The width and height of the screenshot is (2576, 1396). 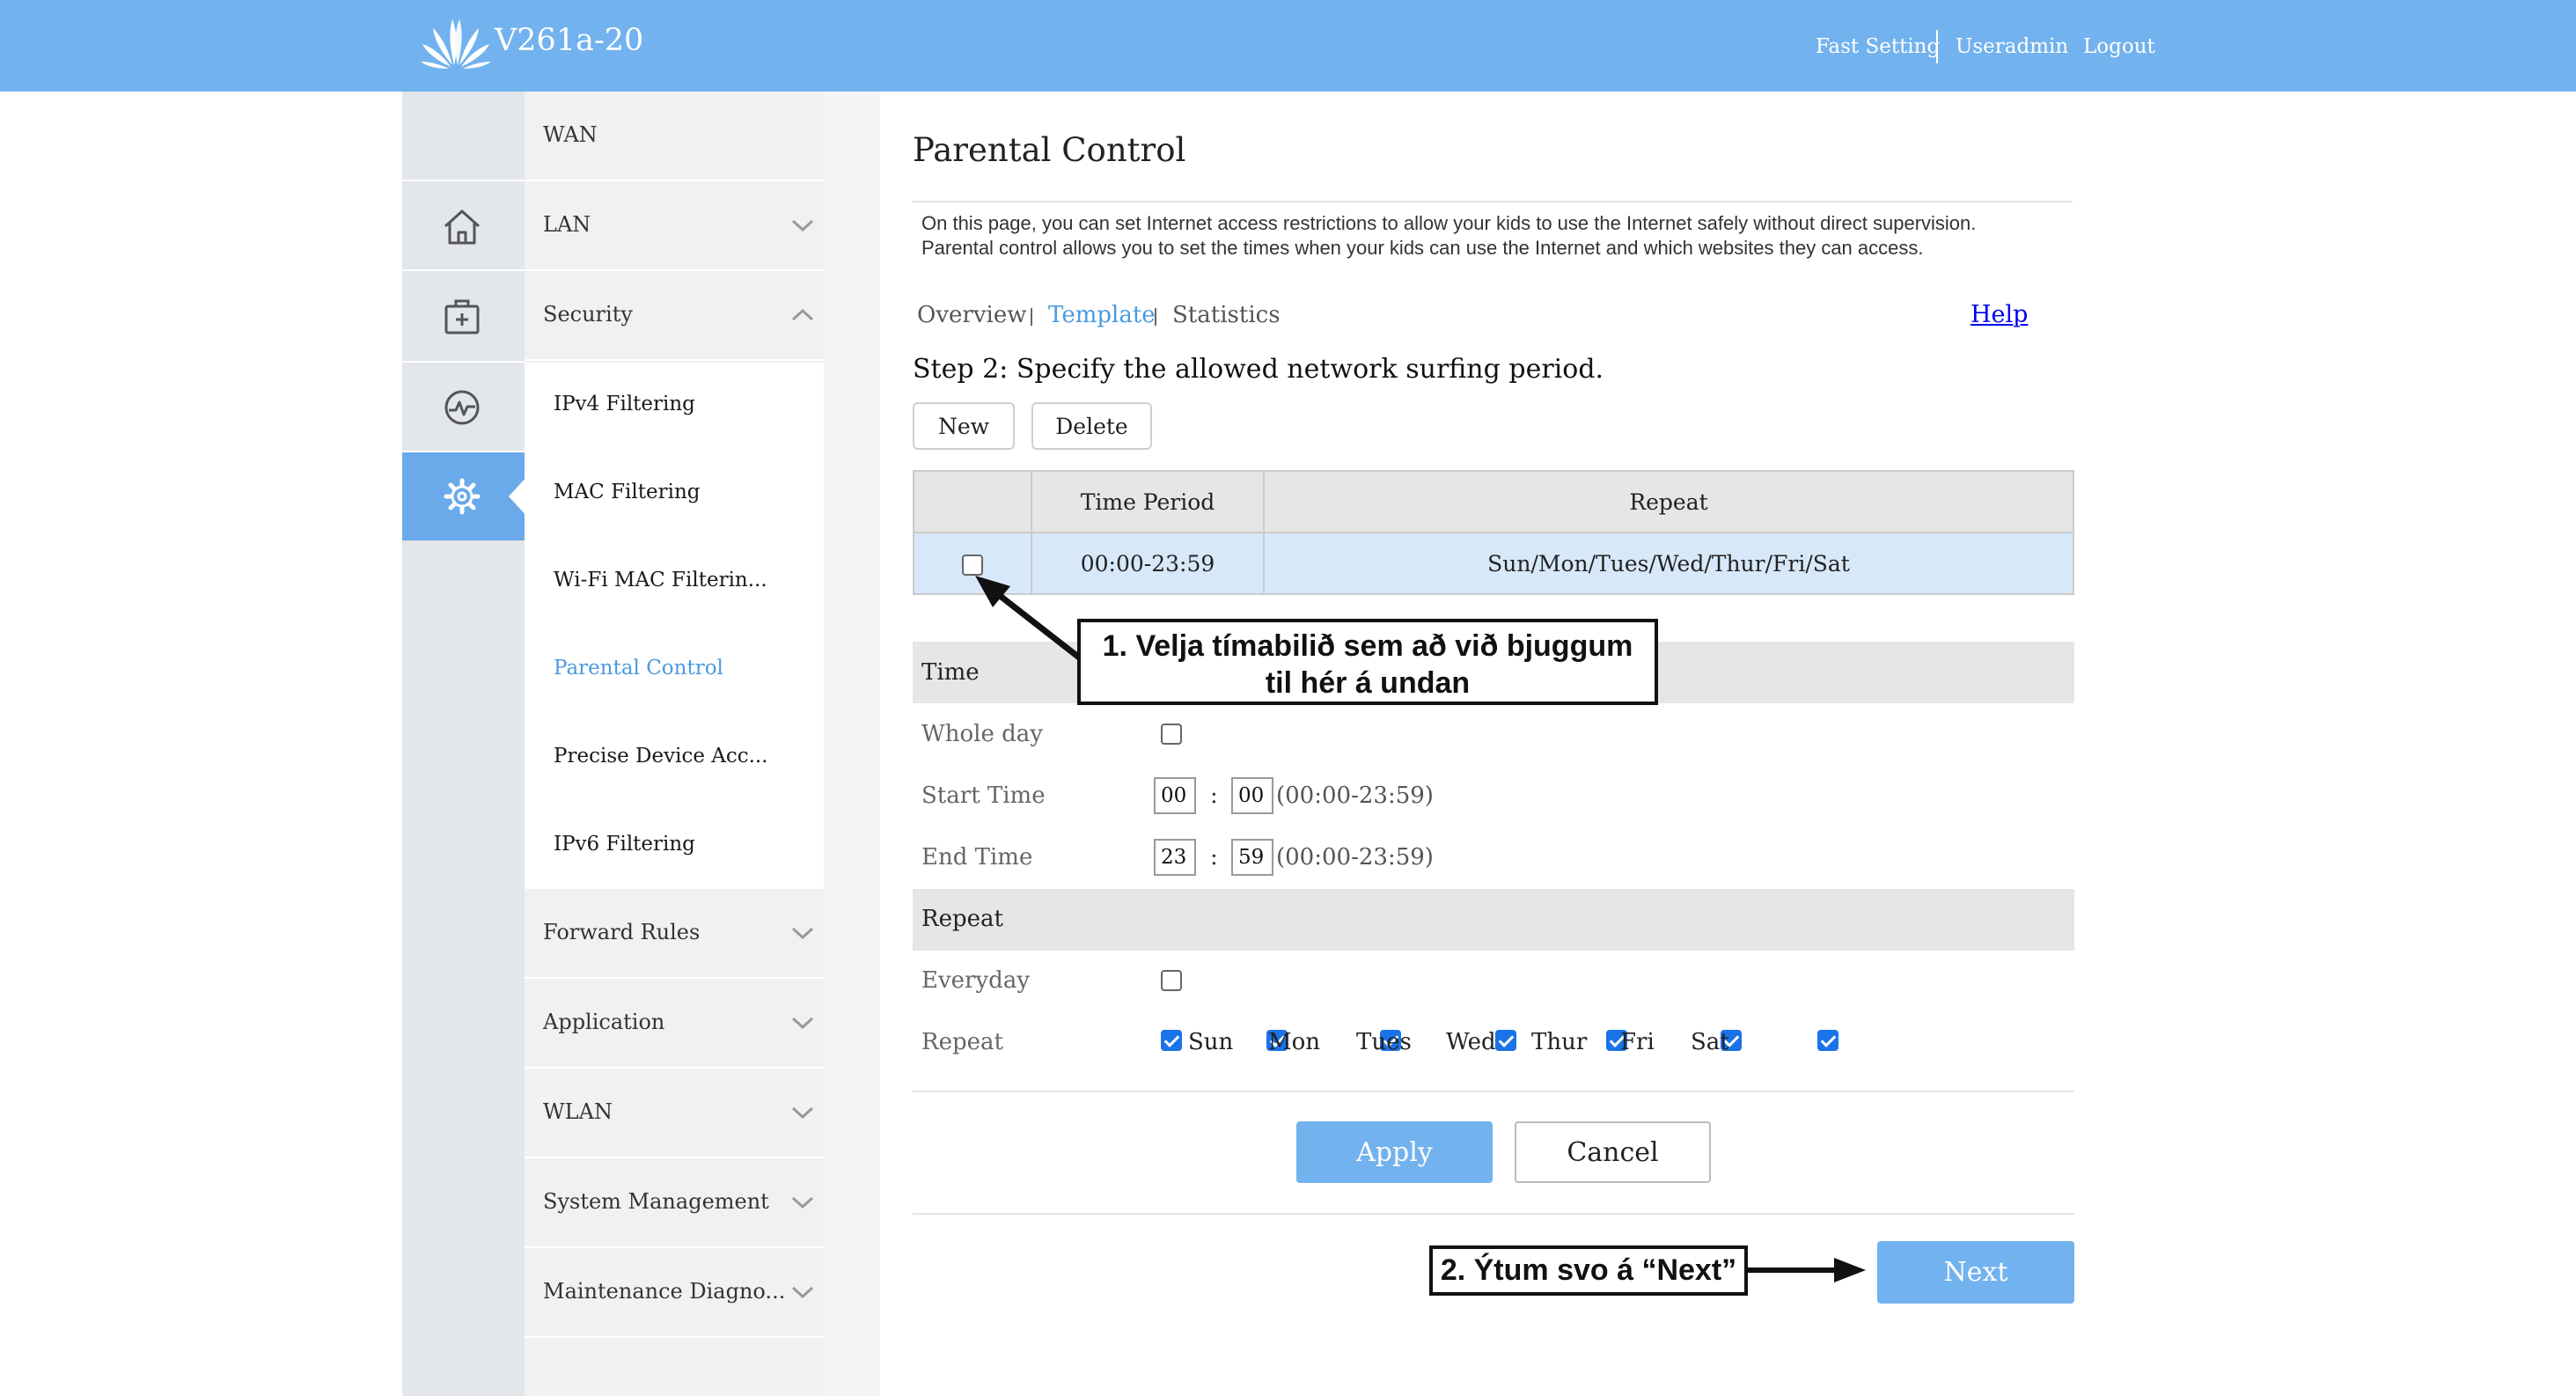 I want to click on day-checkbox-sun, so click(x=1171, y=1040).